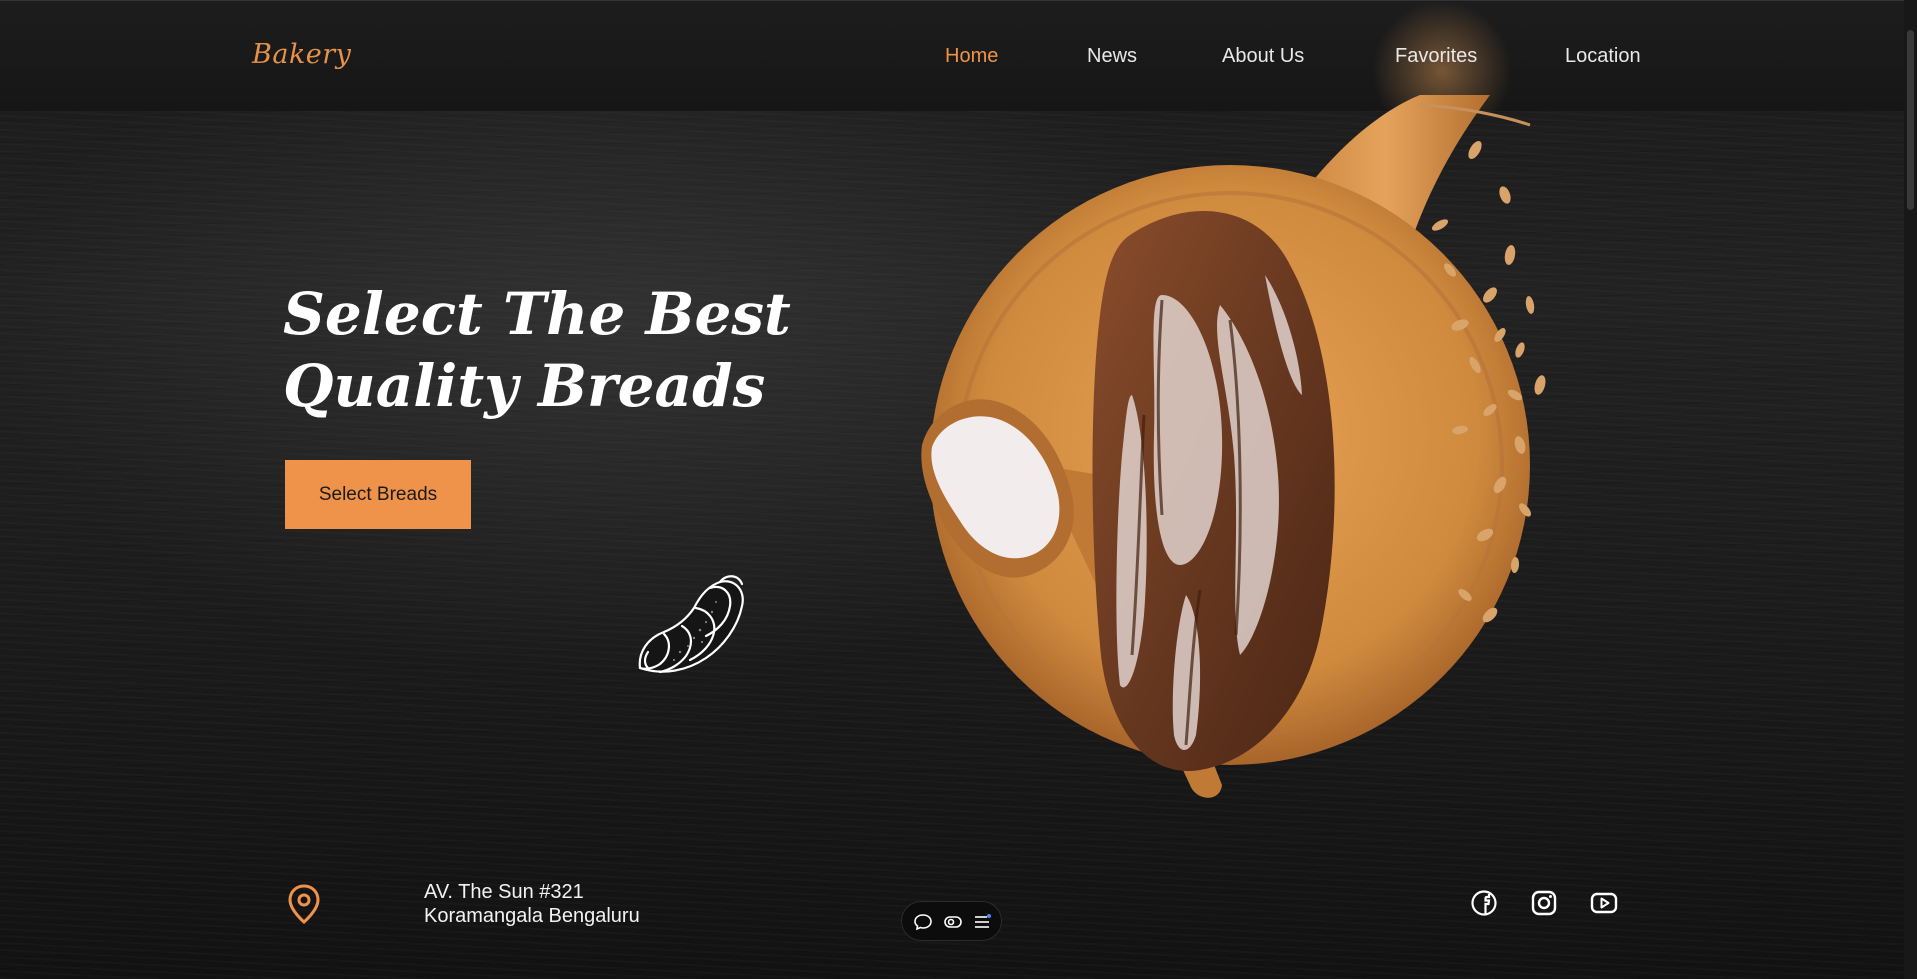  I want to click on toggle-icon, so click(953, 922).